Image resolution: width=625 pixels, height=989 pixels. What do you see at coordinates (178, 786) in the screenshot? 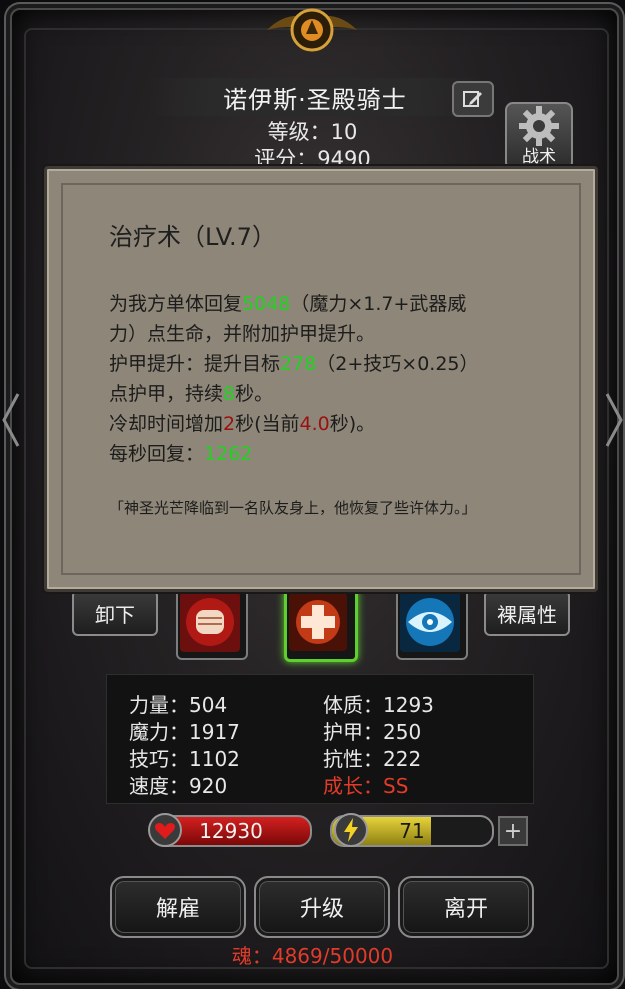
I see `stat-speed: 速度：920` at bounding box center [178, 786].